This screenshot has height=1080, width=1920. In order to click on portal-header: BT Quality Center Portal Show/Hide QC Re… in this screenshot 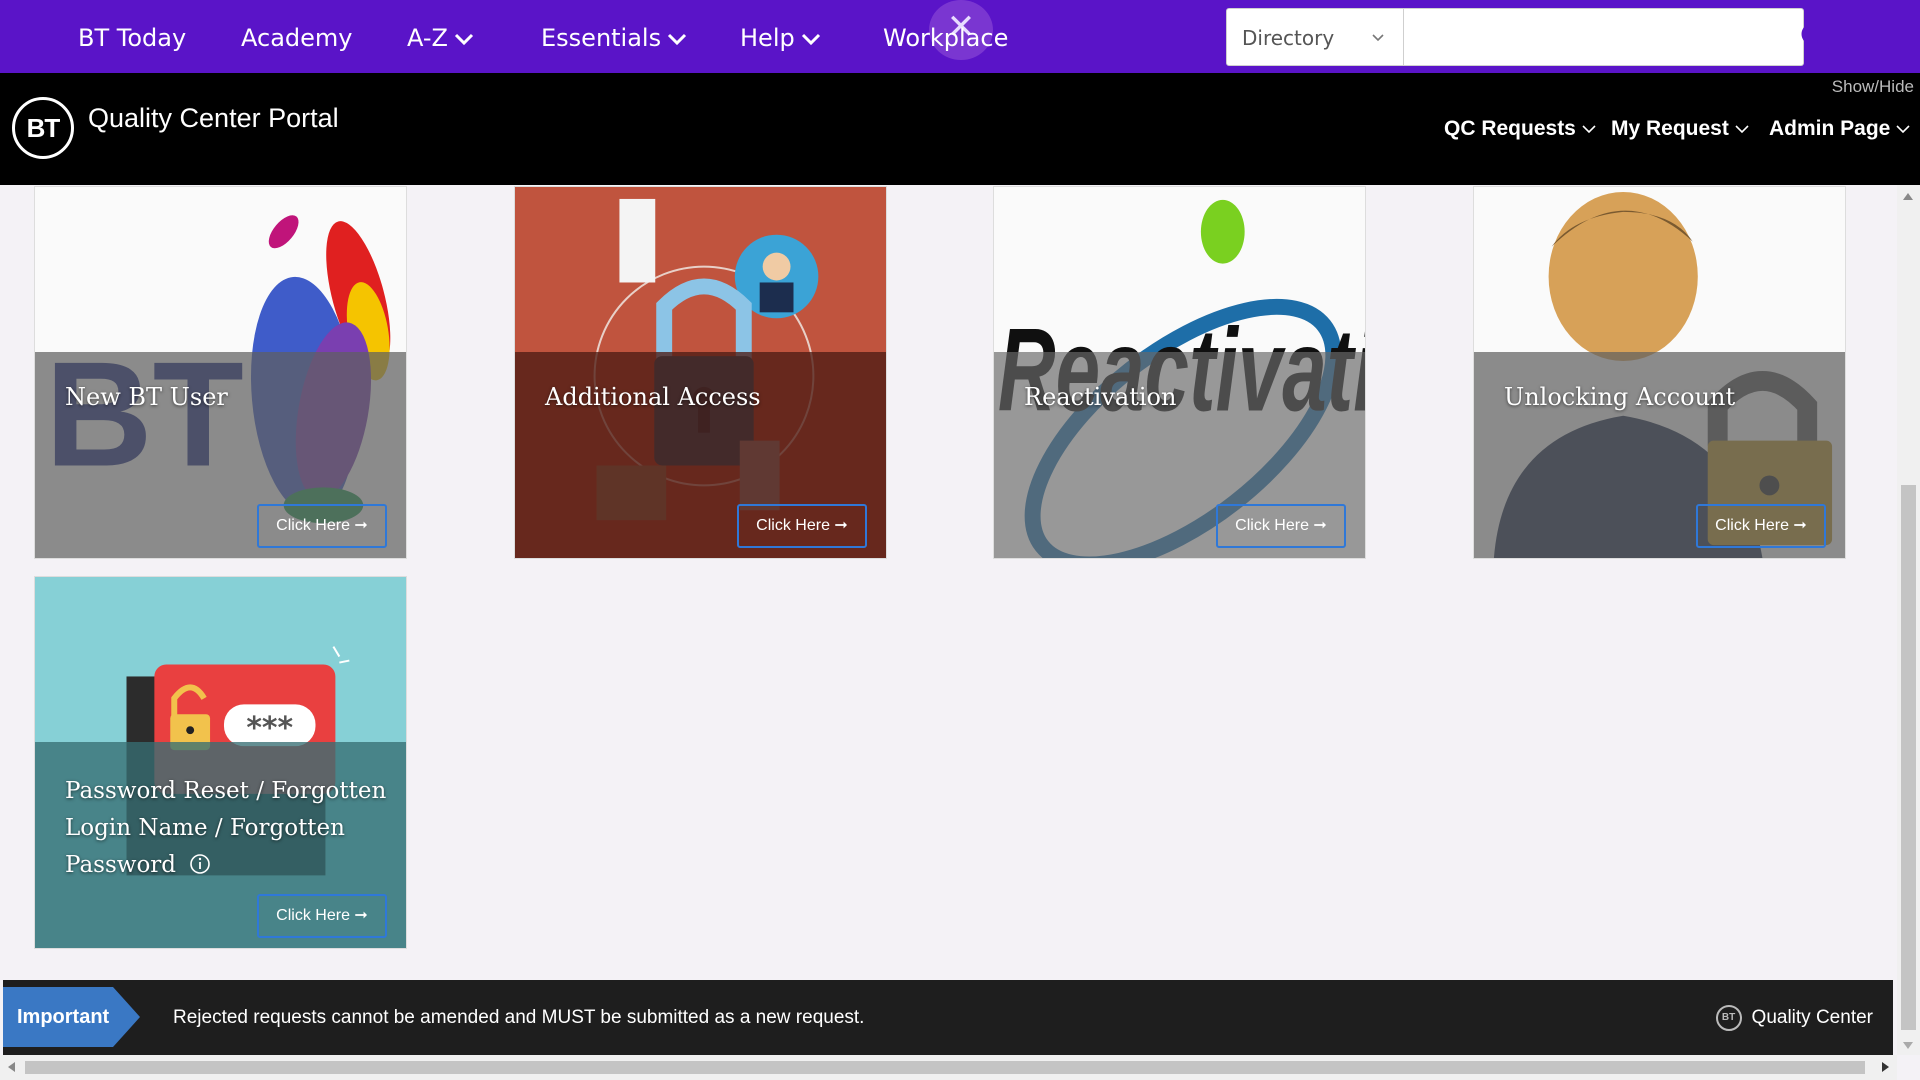, I will do `click(960, 129)`.